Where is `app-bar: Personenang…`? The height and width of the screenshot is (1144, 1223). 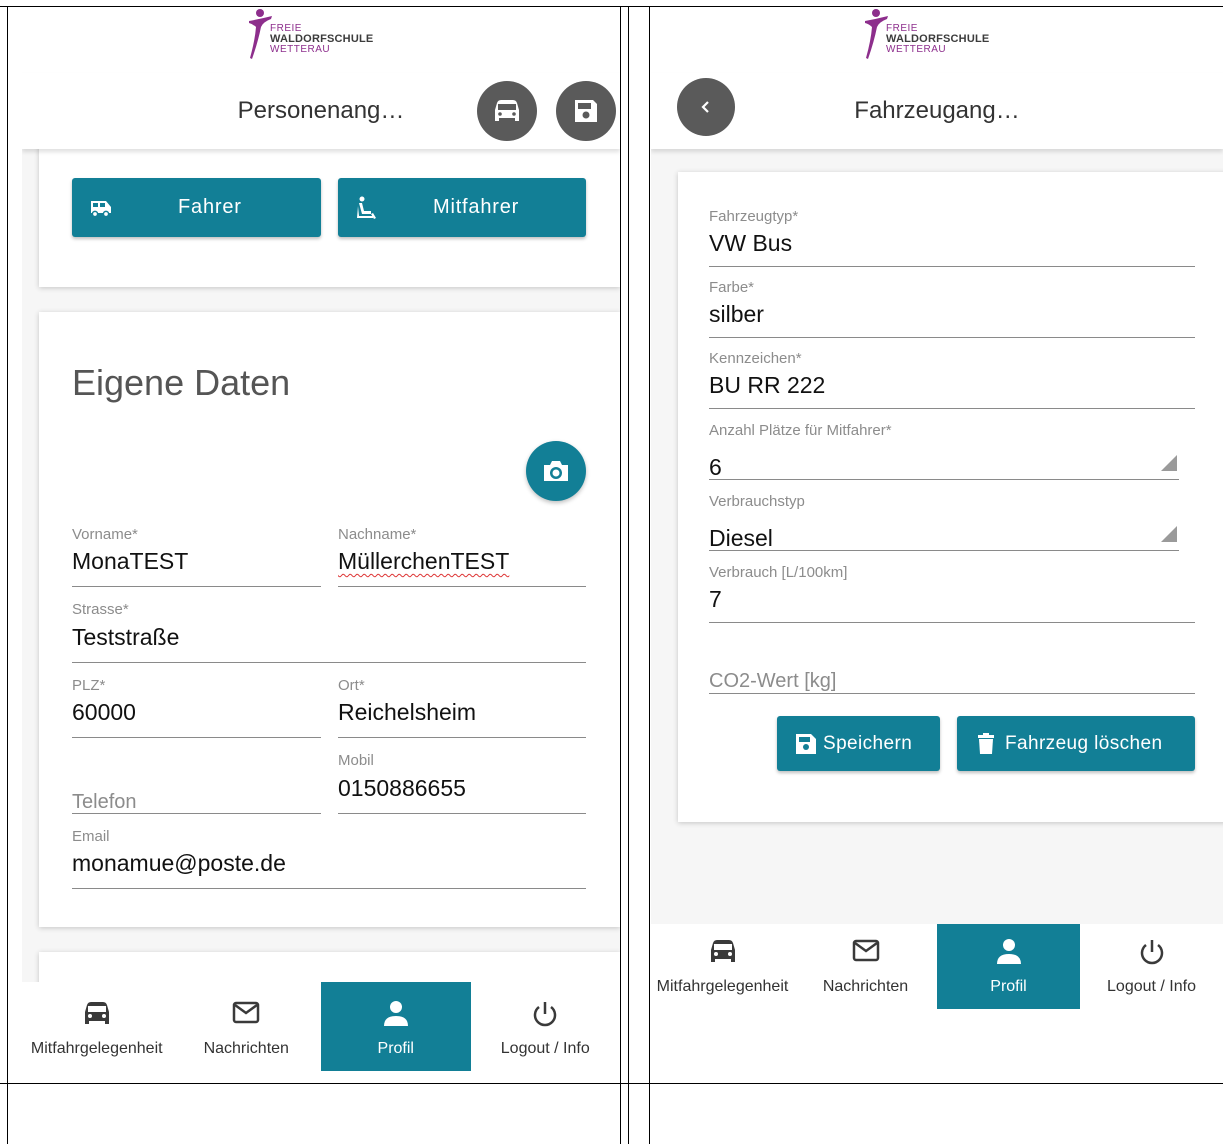
app-bar: Personenang… is located at coordinates (321, 111).